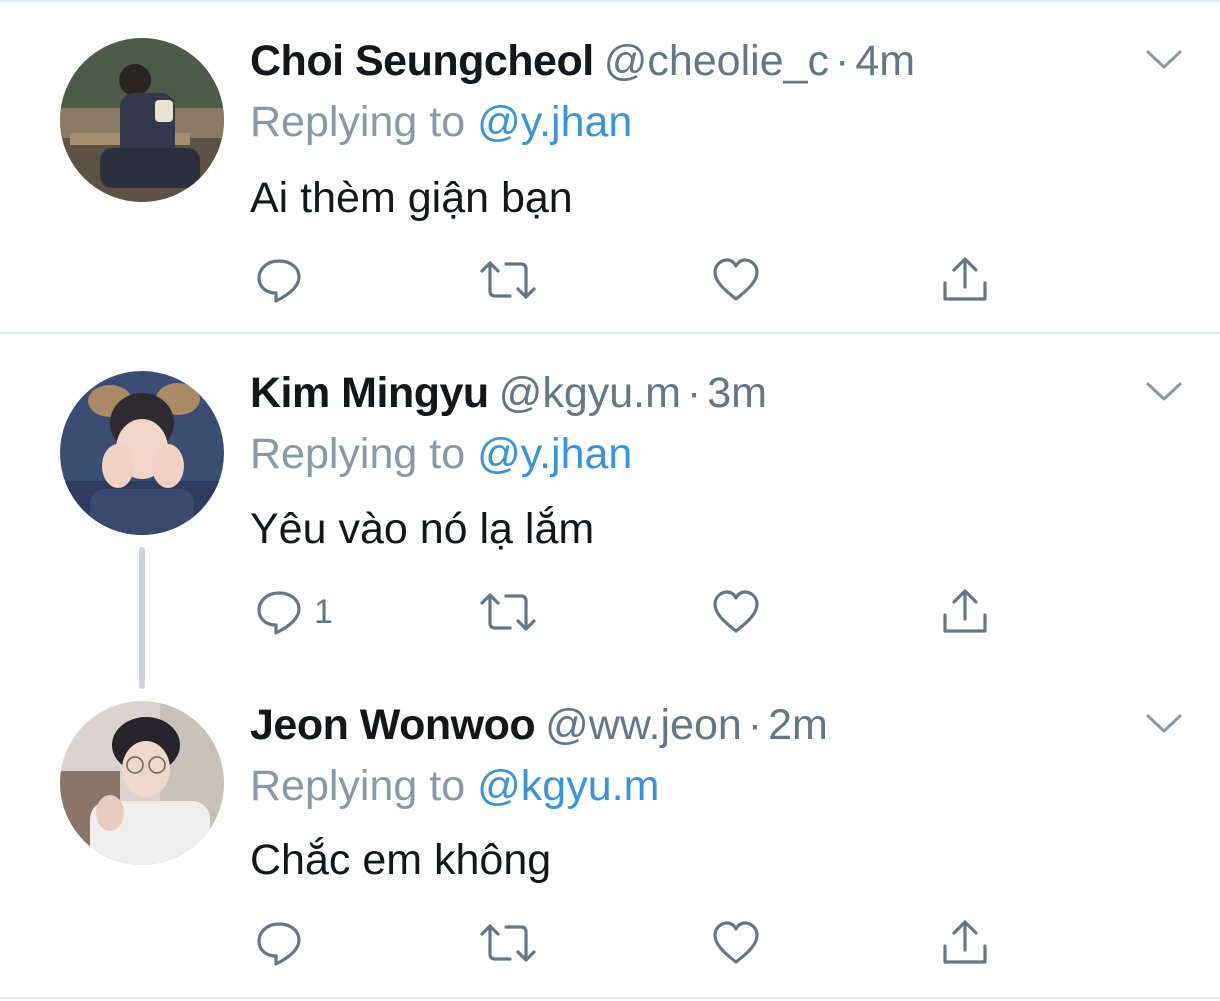  What do you see at coordinates (610, 612) in the screenshot?
I see `tweet-actions: 1` at bounding box center [610, 612].